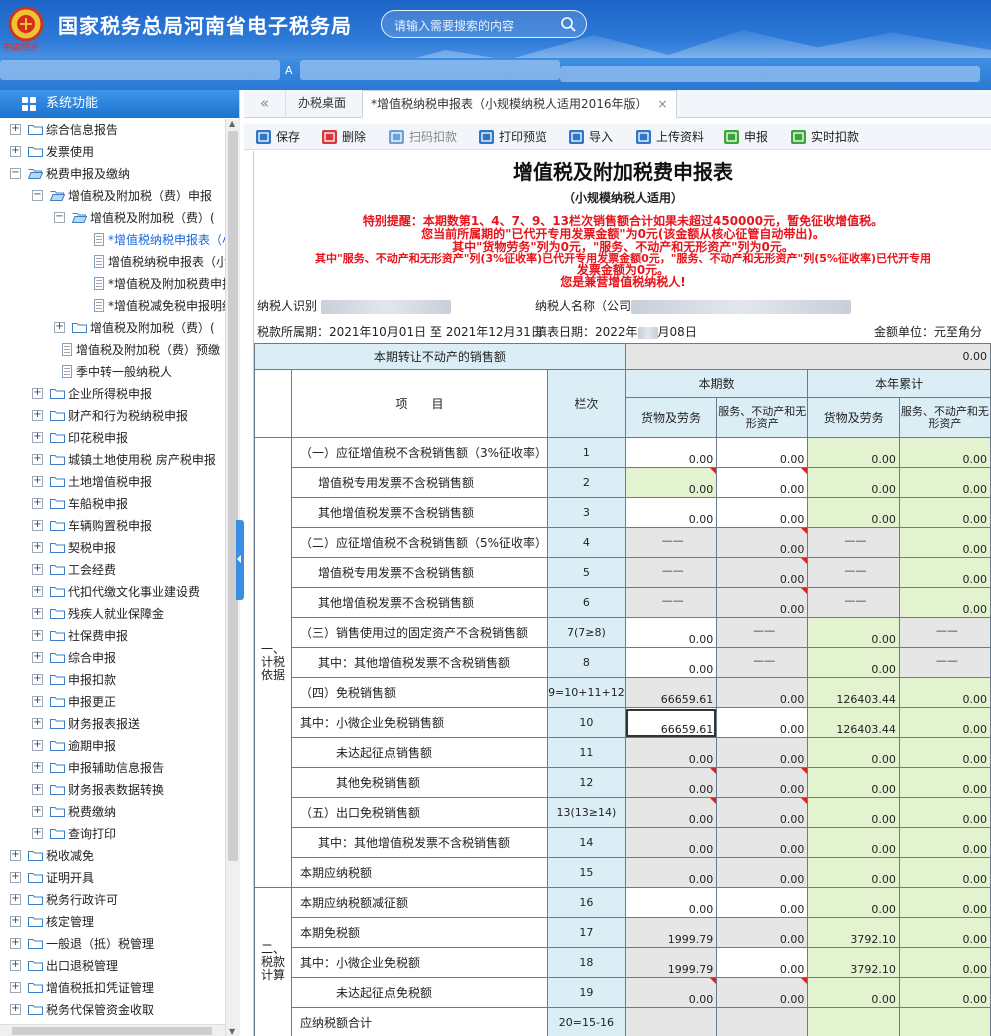 This screenshot has height=1036, width=991. I want to click on close-icon: ×, so click(663, 104).